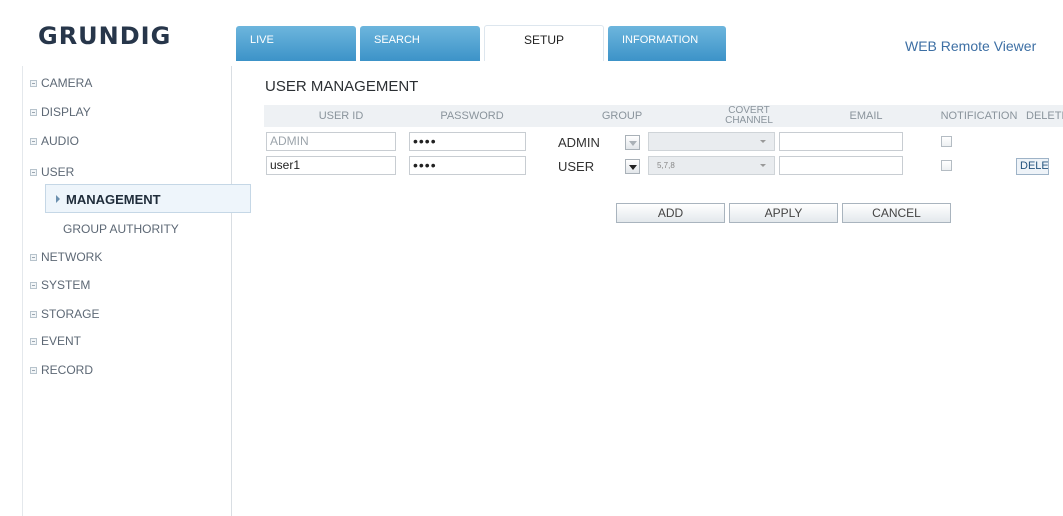 Image resolution: width=1063 pixels, height=516 pixels. I want to click on column-header-notification: NOTIFICATION, so click(979, 116).